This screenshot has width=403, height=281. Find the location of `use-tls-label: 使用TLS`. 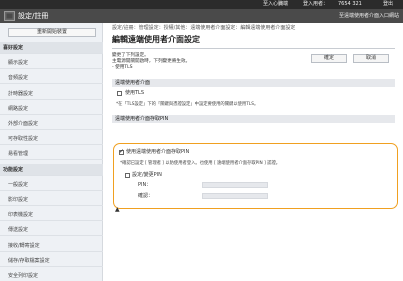

use-tls-label: 使用TLS is located at coordinates (135, 93).